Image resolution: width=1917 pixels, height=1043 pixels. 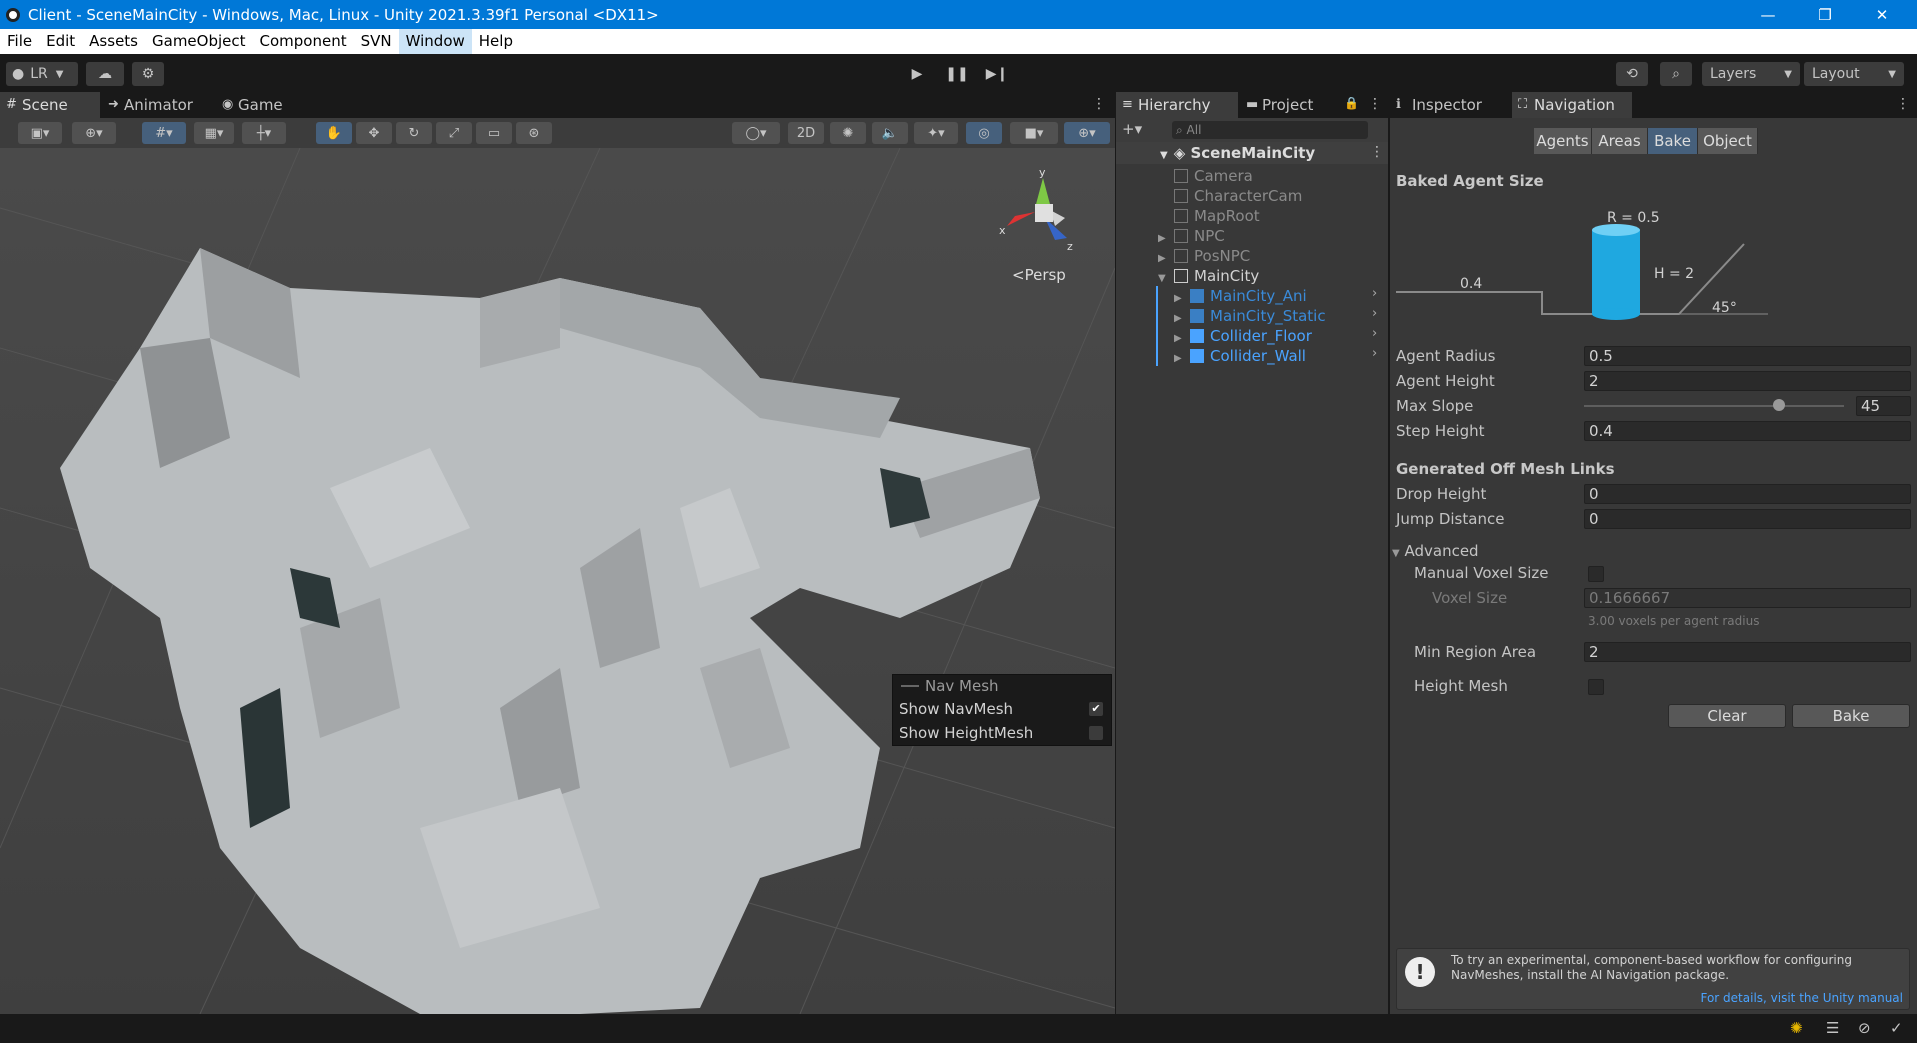 I want to click on hierarchy-item: ▶ Collider_Floor, so click(x=1243, y=336).